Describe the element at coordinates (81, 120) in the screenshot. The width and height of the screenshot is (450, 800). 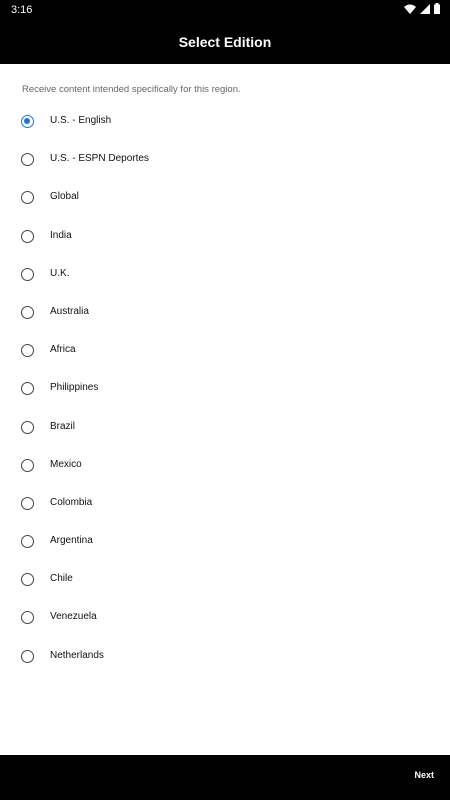
I see `edition-label: U.S. - English` at that location.